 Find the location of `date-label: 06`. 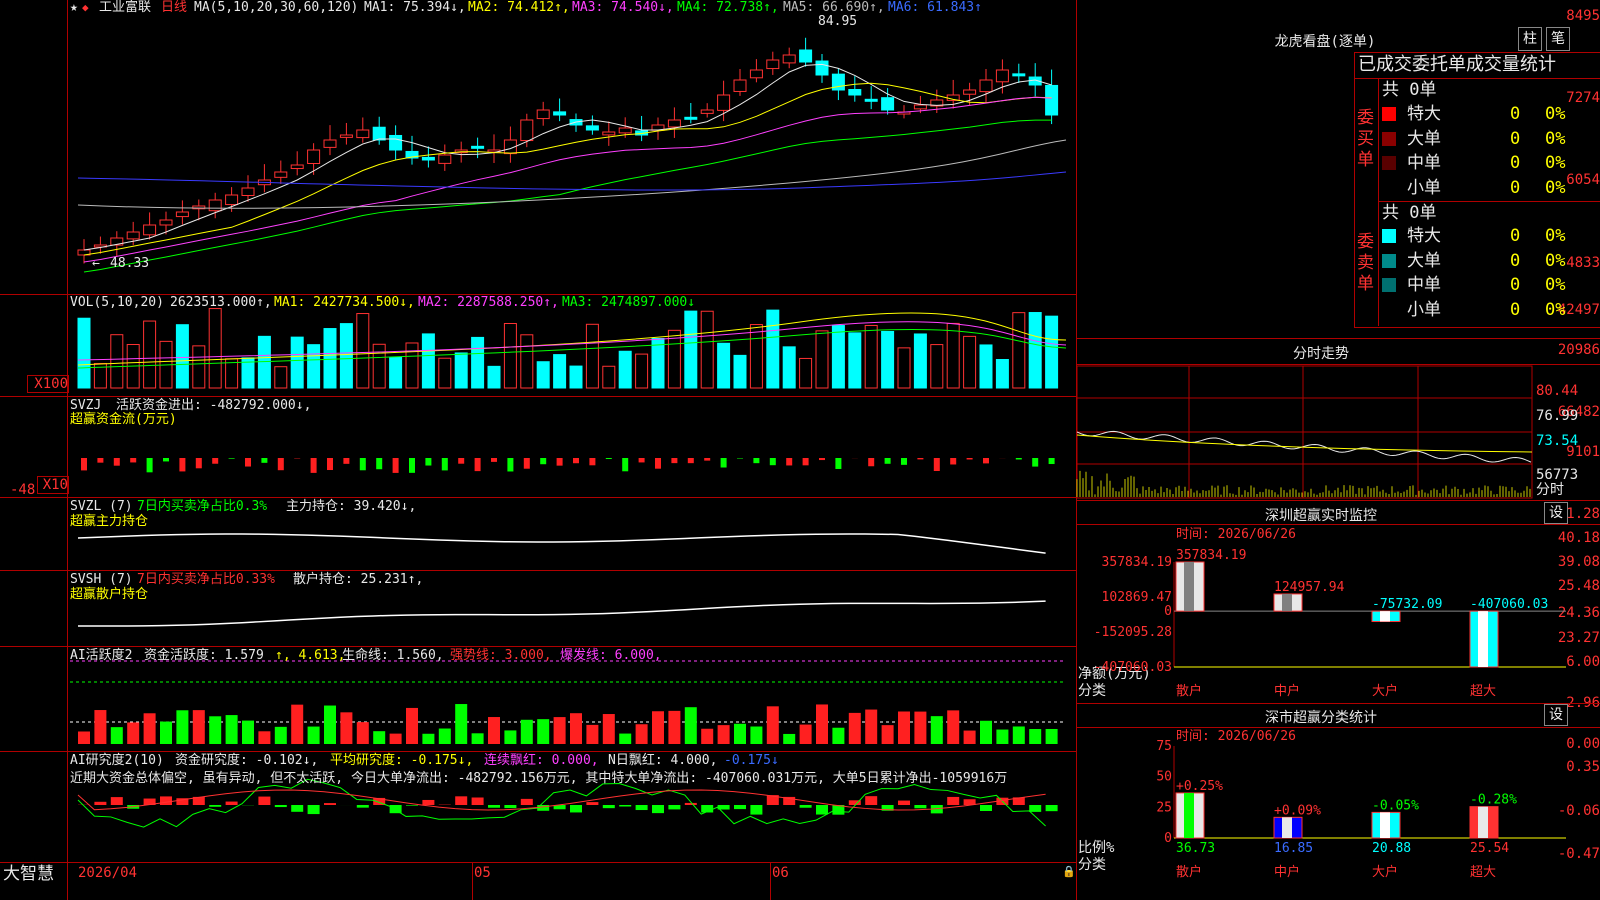

date-label: 06 is located at coordinates (780, 873).